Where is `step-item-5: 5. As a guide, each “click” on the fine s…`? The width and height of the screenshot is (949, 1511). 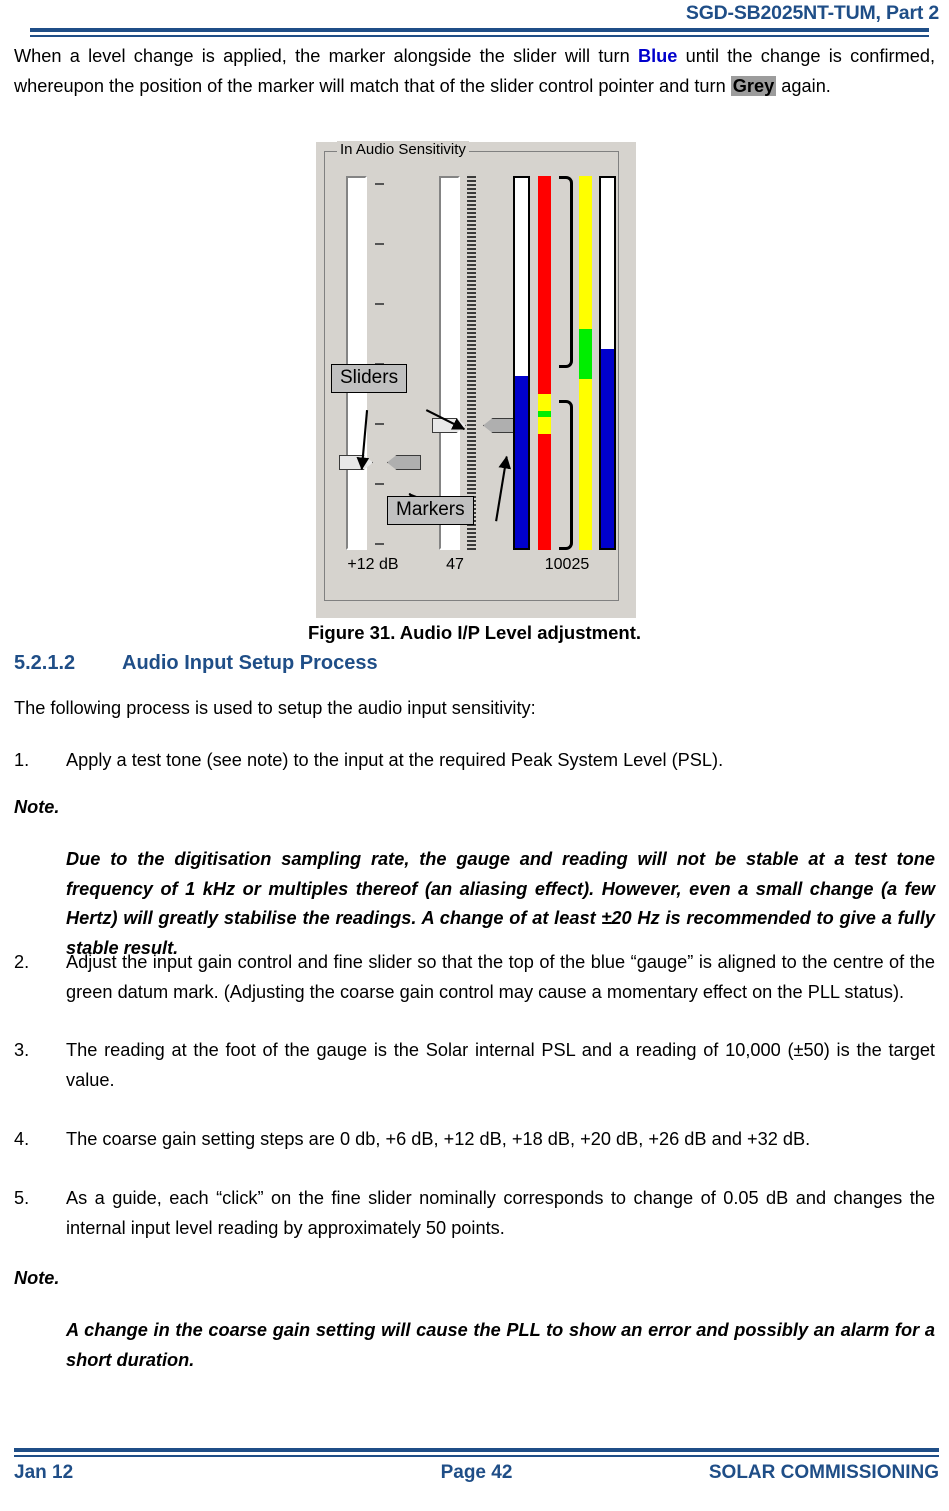
step-item-5: 5. As a guide, each “click” on the fine s… is located at coordinates (474, 1213).